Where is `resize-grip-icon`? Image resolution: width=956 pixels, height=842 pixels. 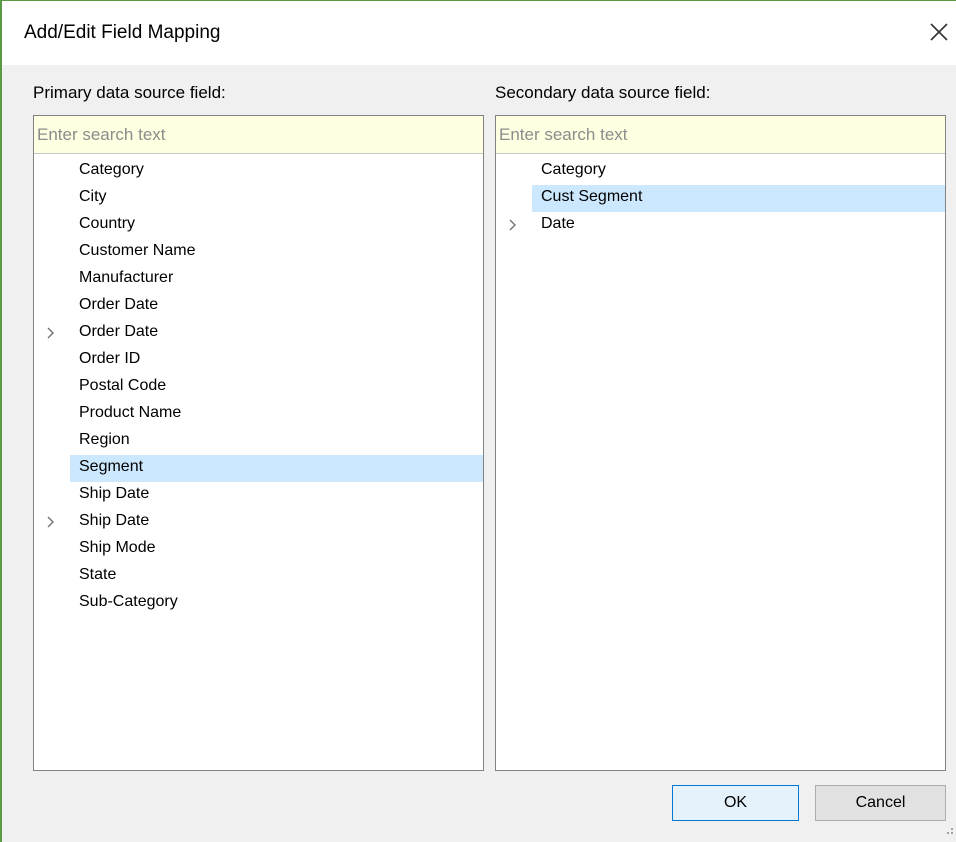 resize-grip-icon is located at coordinates (948, 829).